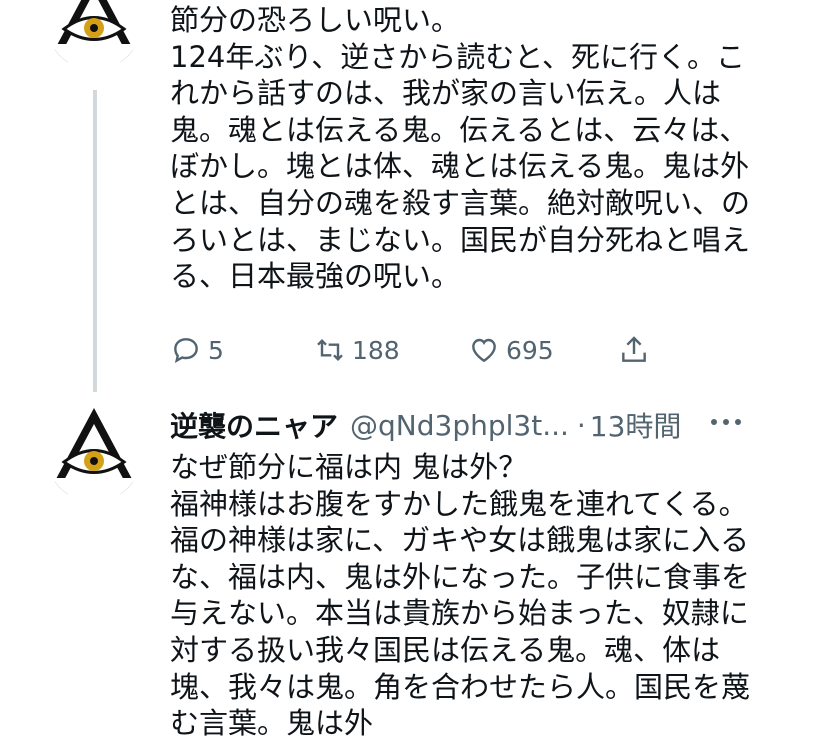 The height and width of the screenshot is (756, 828). What do you see at coordinates (459, 503) in the screenshot?
I see `tweet-line: 福神様はお腹をすかした餓鬼を連れてくる。` at bounding box center [459, 503].